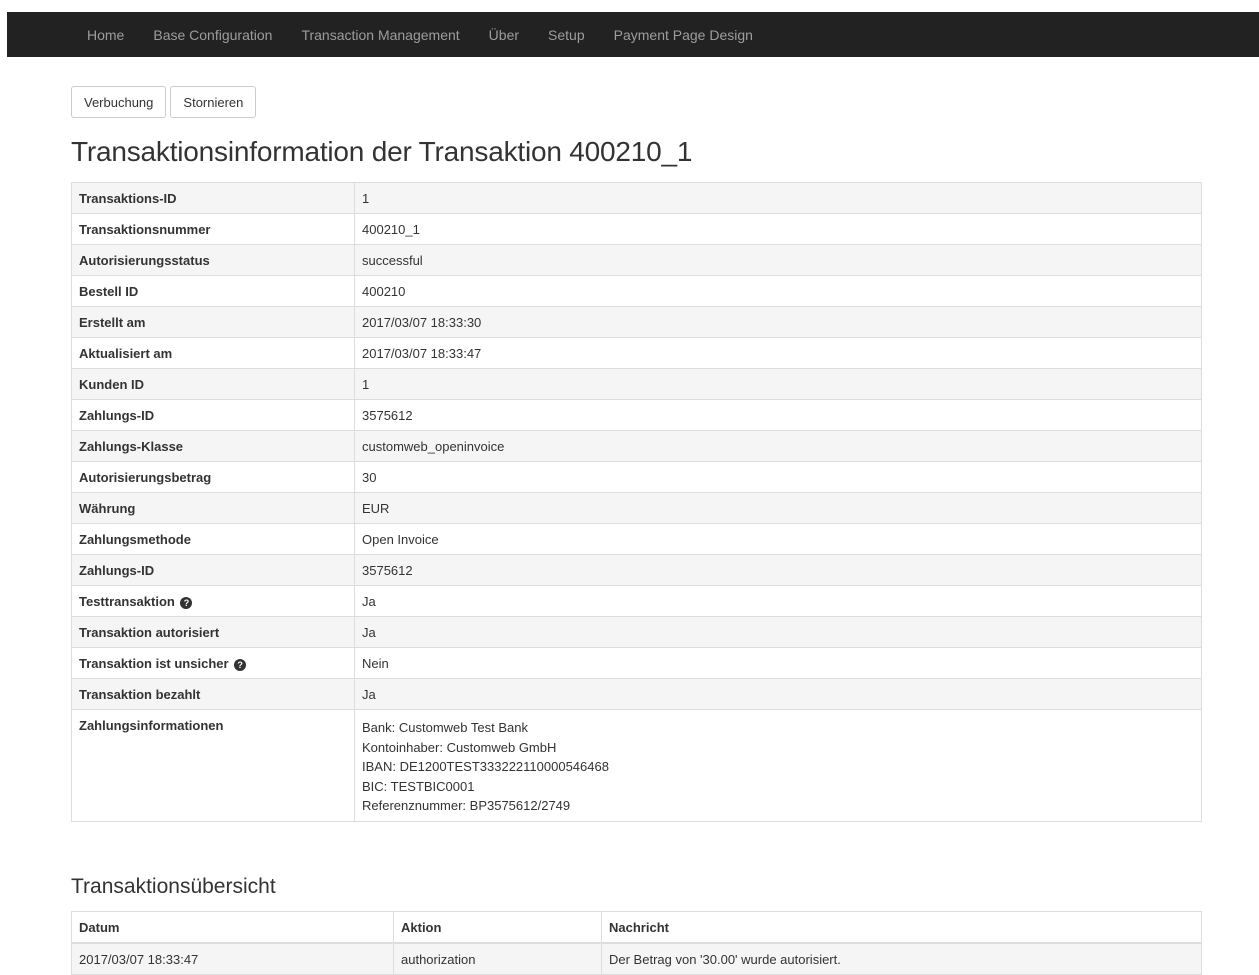 The height and width of the screenshot is (975, 1259). I want to click on row-value: Nein, so click(778, 663).